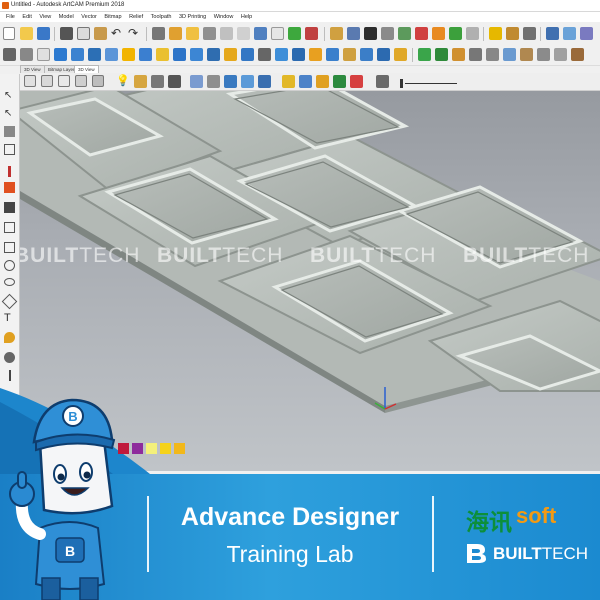 This screenshot has width=600, height=600. Describe the element at coordinates (43, 33) in the screenshot. I see `save-icon` at that location.